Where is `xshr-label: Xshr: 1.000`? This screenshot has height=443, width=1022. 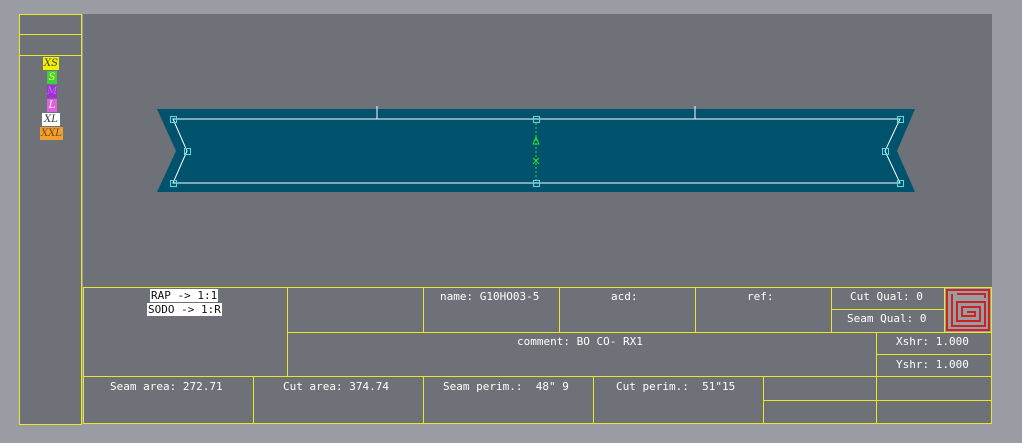
xshr-label: Xshr: 1.000 is located at coordinates (932, 341).